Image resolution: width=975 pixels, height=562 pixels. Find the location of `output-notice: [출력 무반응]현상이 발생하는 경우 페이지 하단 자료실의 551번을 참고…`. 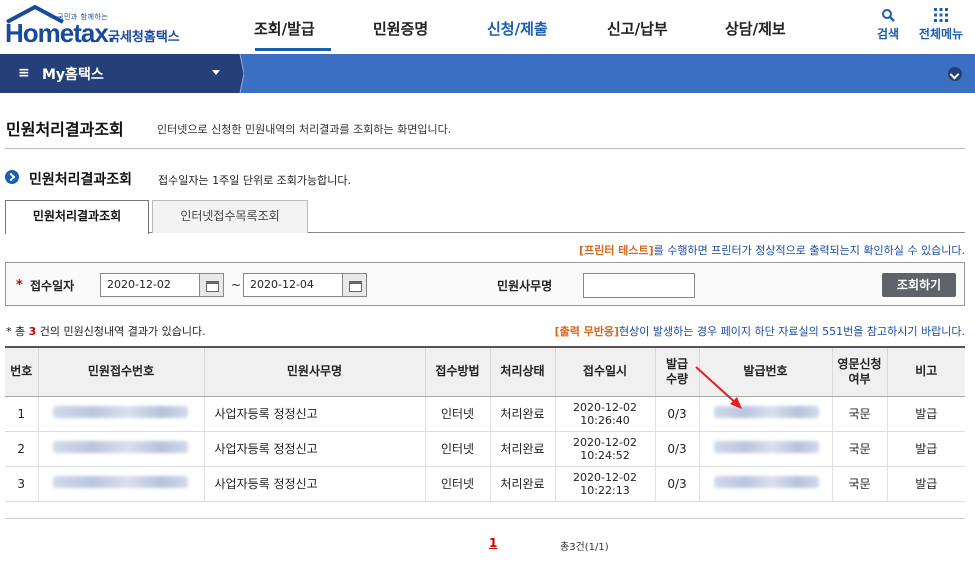

output-notice: [출력 무반응]현상이 발생하는 경우 페이지 하단 자료실의 551번을 참고… is located at coordinates (760, 331).